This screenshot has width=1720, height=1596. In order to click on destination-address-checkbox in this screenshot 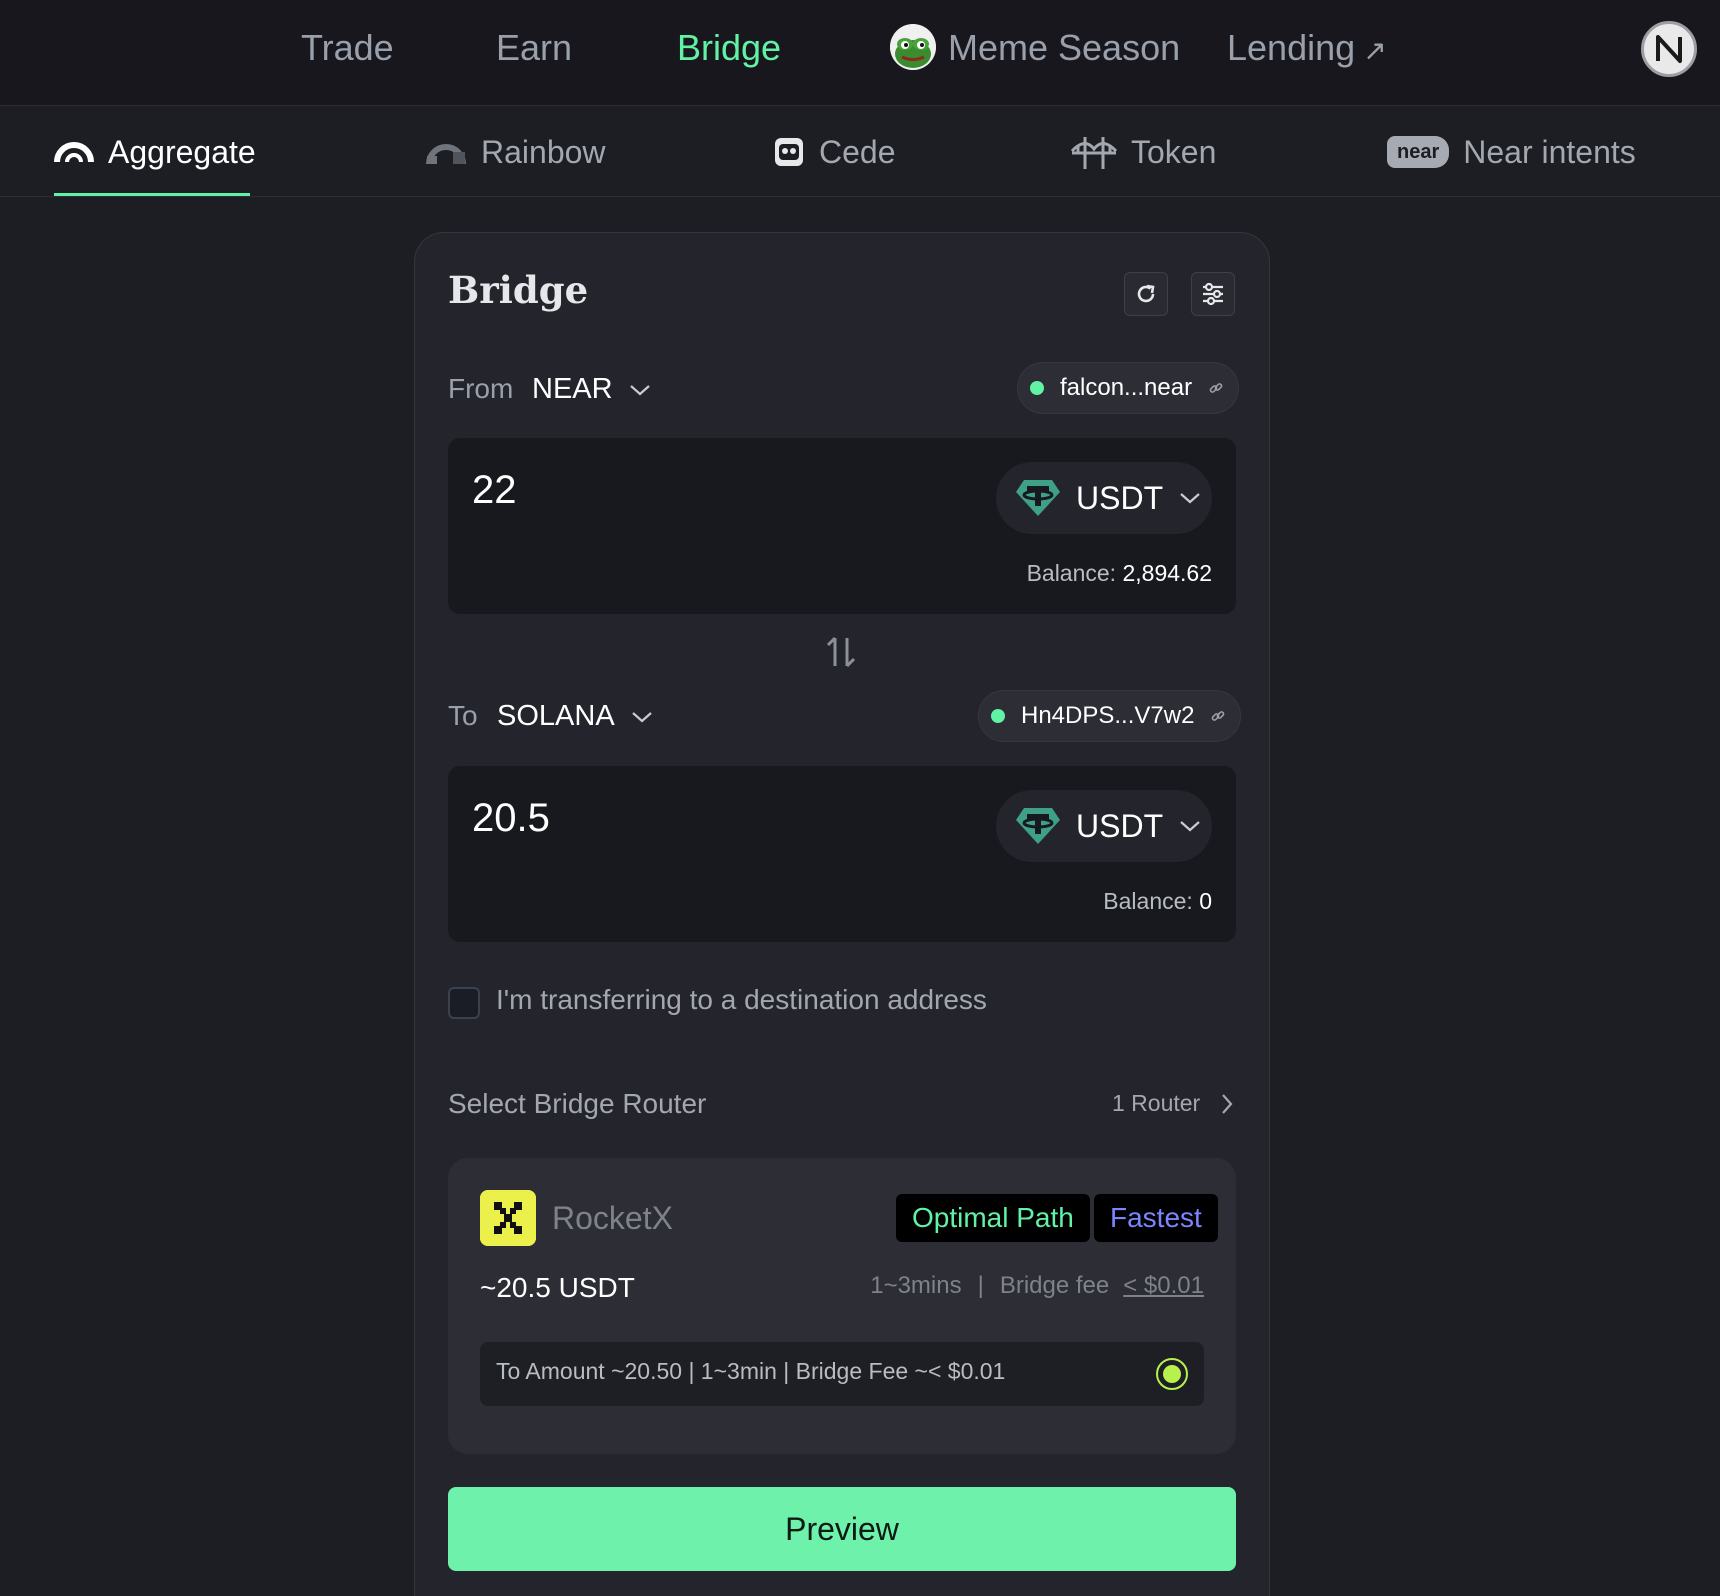, I will do `click(464, 1003)`.